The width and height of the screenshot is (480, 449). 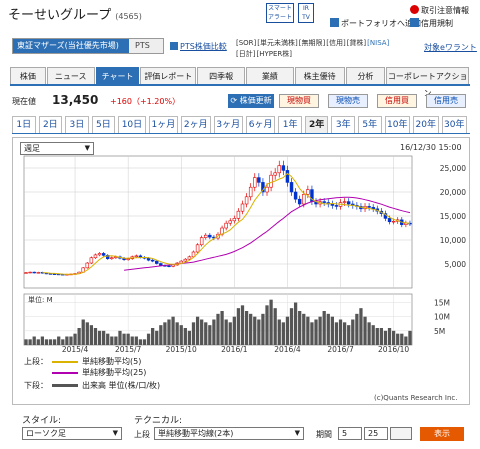 What do you see at coordinates (442, 434) in the screenshot?
I see `show-button: 表示` at bounding box center [442, 434].